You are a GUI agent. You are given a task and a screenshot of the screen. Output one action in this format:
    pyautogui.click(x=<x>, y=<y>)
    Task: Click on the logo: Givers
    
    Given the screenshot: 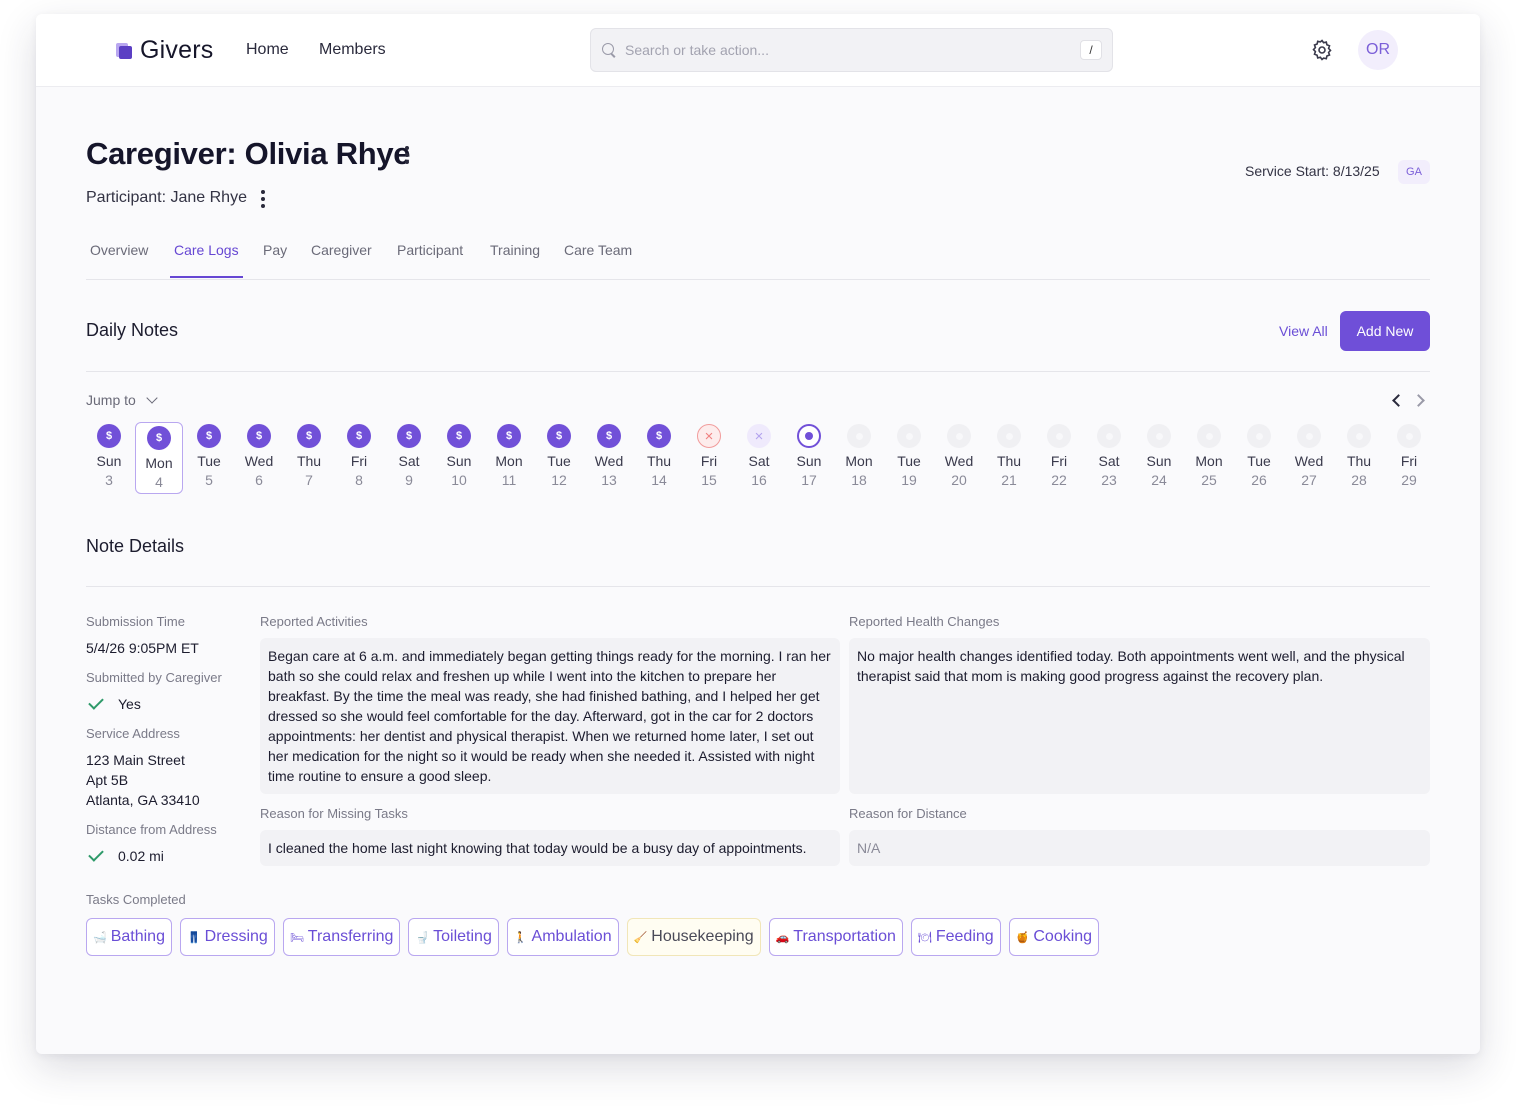 What is the action you would take?
    pyautogui.click(x=164, y=50)
    